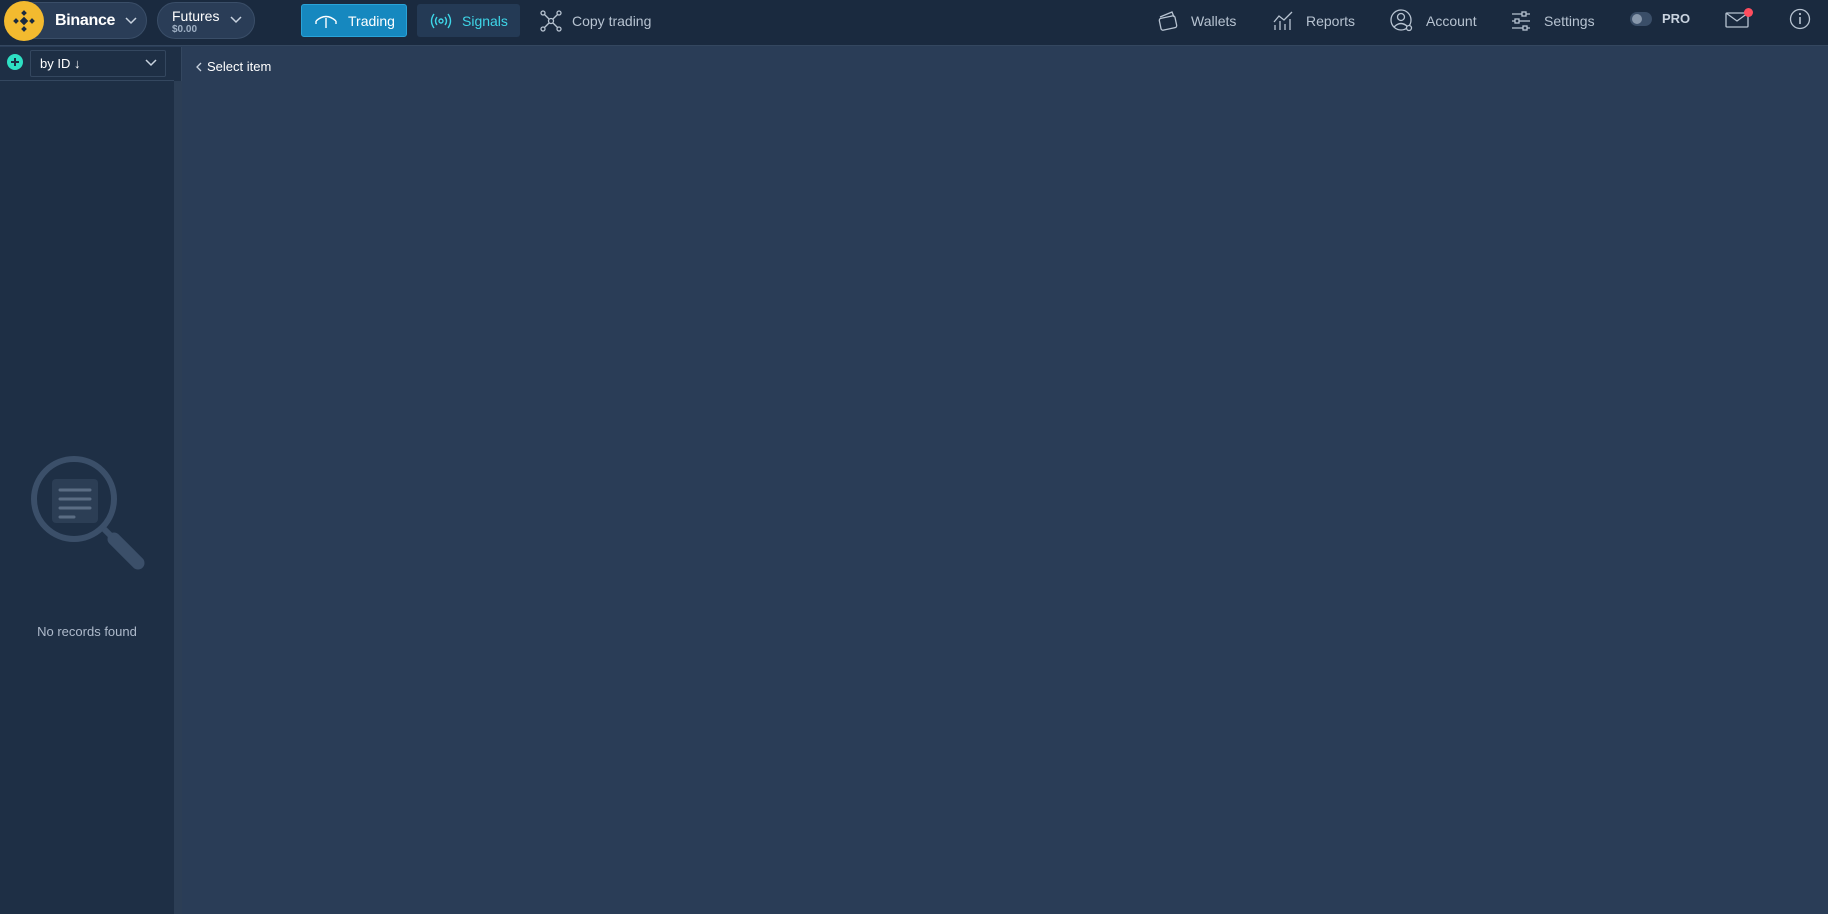 This screenshot has height=914, width=1828. Describe the element at coordinates (178, 497) in the screenshot. I see `sidebar-scrollbar` at that location.